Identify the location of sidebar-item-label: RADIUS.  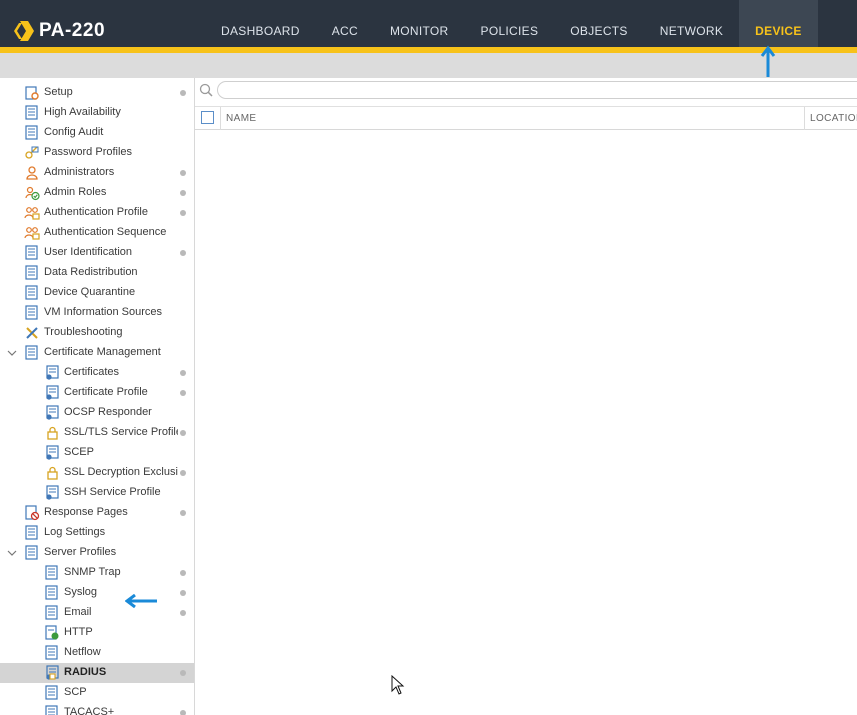
(85, 672).